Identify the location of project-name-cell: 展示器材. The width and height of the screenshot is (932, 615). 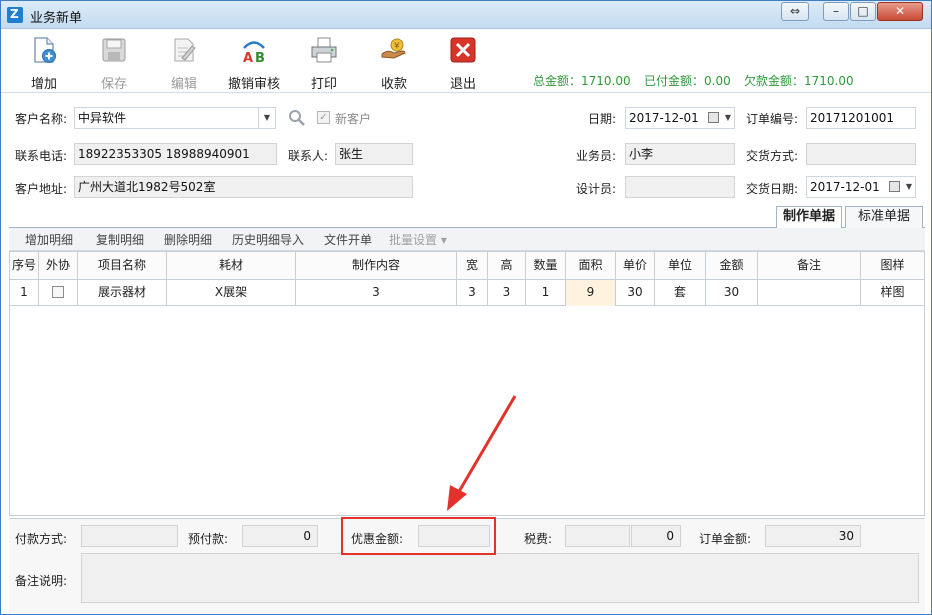
(122, 293).